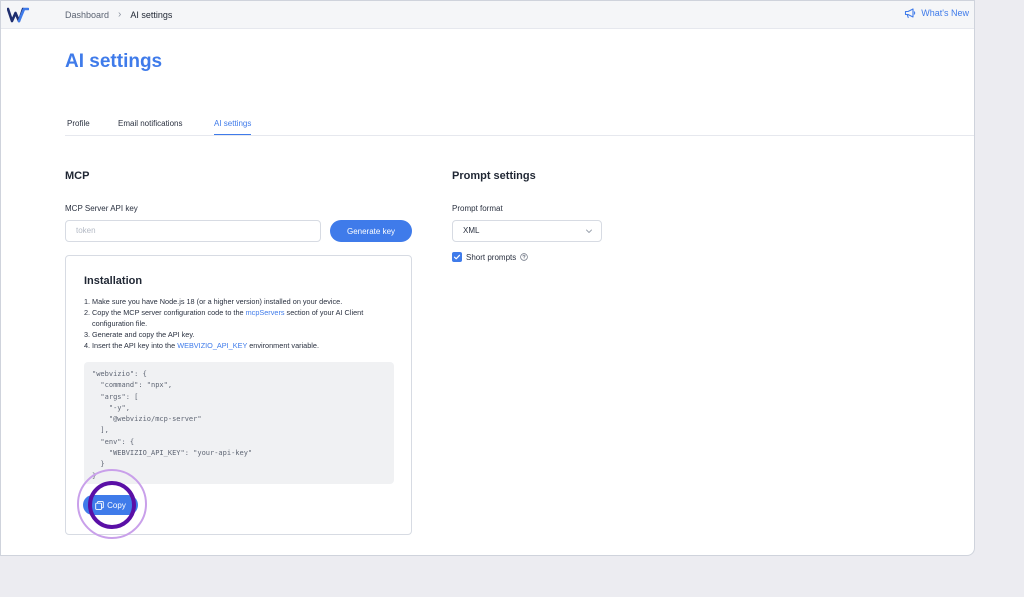 This screenshot has width=1024, height=597. Describe the element at coordinates (99, 505) in the screenshot. I see `copy-icon` at that location.